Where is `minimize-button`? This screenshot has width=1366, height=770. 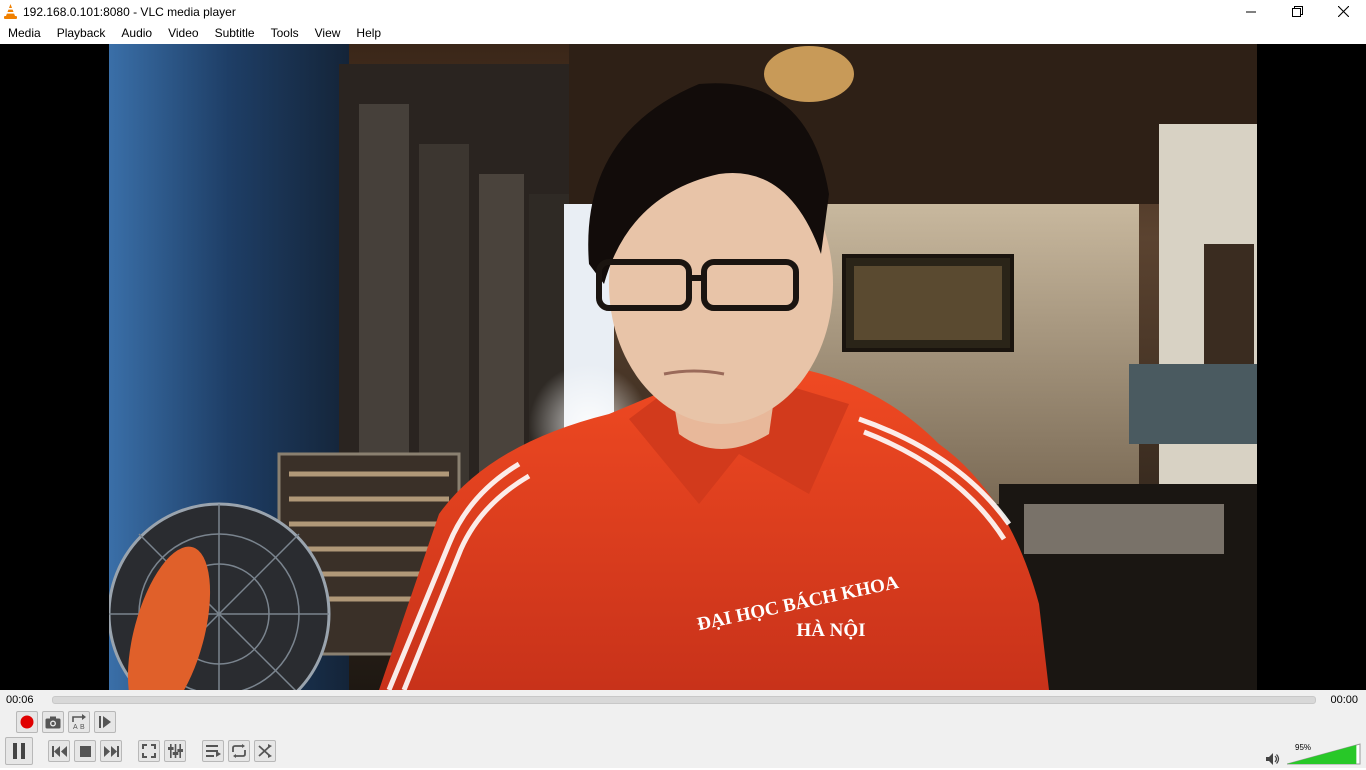 minimize-button is located at coordinates (1251, 11).